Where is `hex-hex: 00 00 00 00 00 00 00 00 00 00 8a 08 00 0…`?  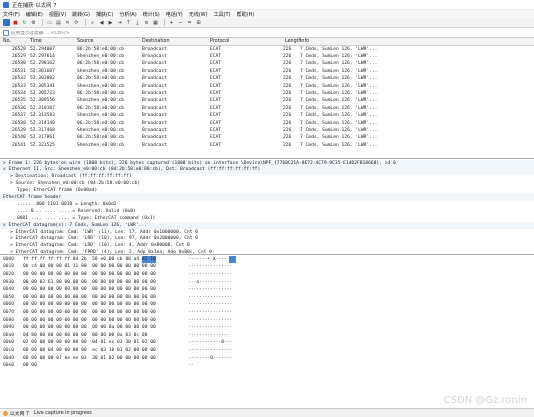 hex-hex: 00 00 00 00 00 00 00 00 00 00 8a 08 00 0… is located at coordinates (89, 327).